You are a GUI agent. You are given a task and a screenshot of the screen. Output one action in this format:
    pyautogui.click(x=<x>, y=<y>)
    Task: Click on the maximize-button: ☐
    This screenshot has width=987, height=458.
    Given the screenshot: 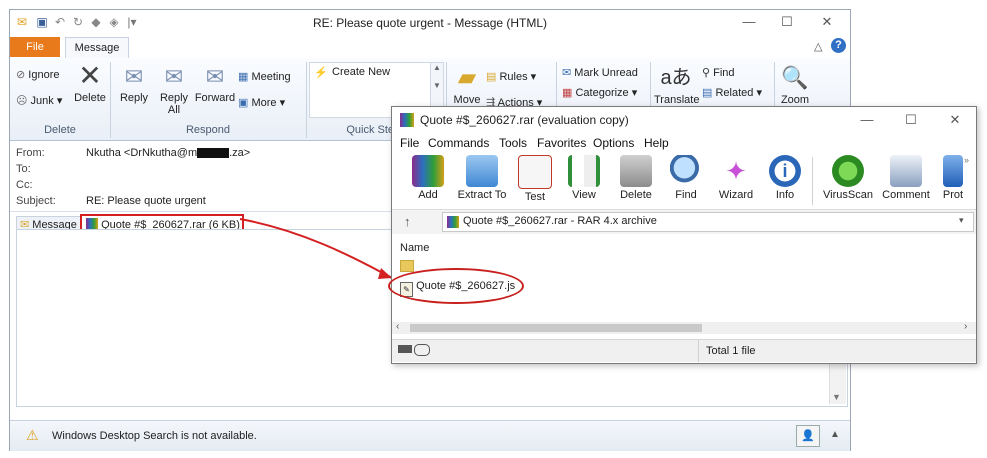 What is the action you would take?
    pyautogui.click(x=911, y=120)
    